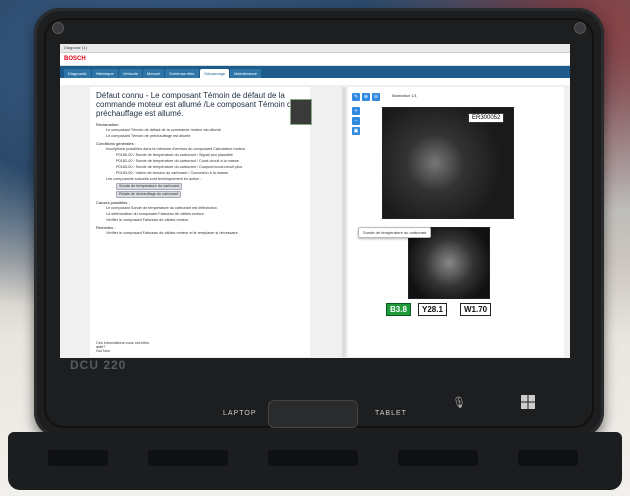  What do you see at coordinates (108, 124) in the screenshot?
I see `section-heading: Réclamation :` at bounding box center [108, 124].